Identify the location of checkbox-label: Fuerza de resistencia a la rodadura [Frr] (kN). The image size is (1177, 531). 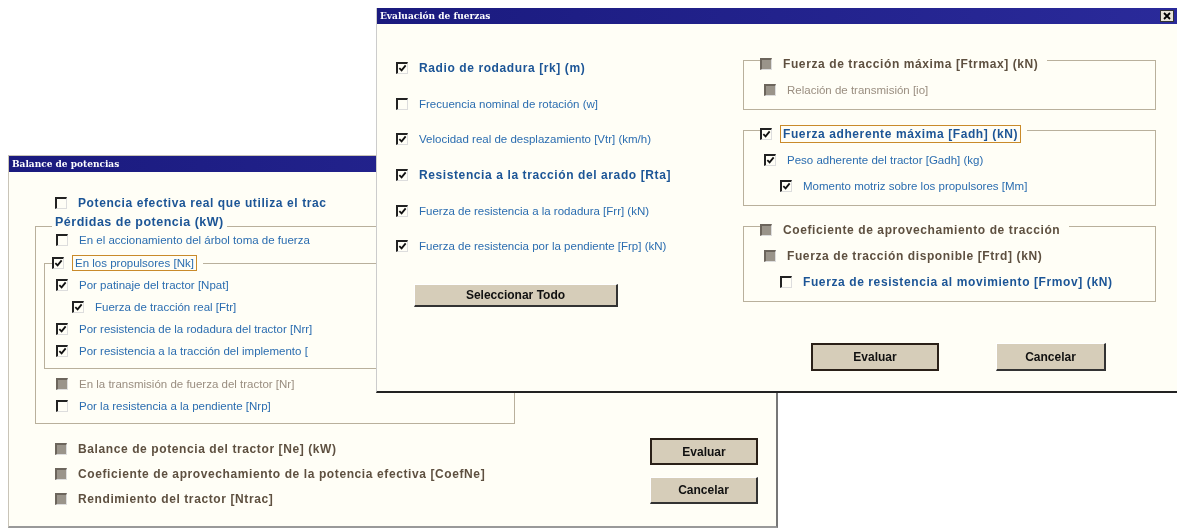
(534, 210).